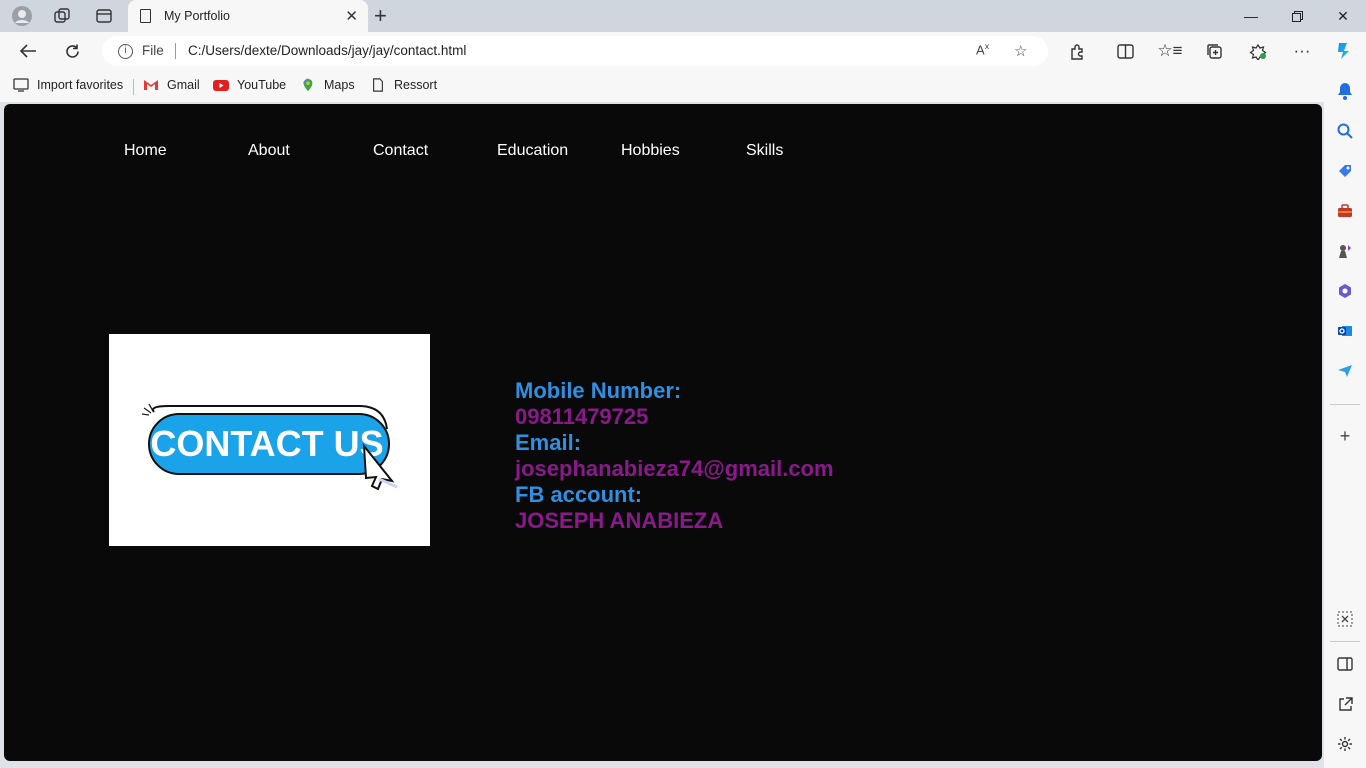  Describe the element at coordinates (1020, 51) in the screenshot. I see `favorite-star-icon: ☆` at that location.